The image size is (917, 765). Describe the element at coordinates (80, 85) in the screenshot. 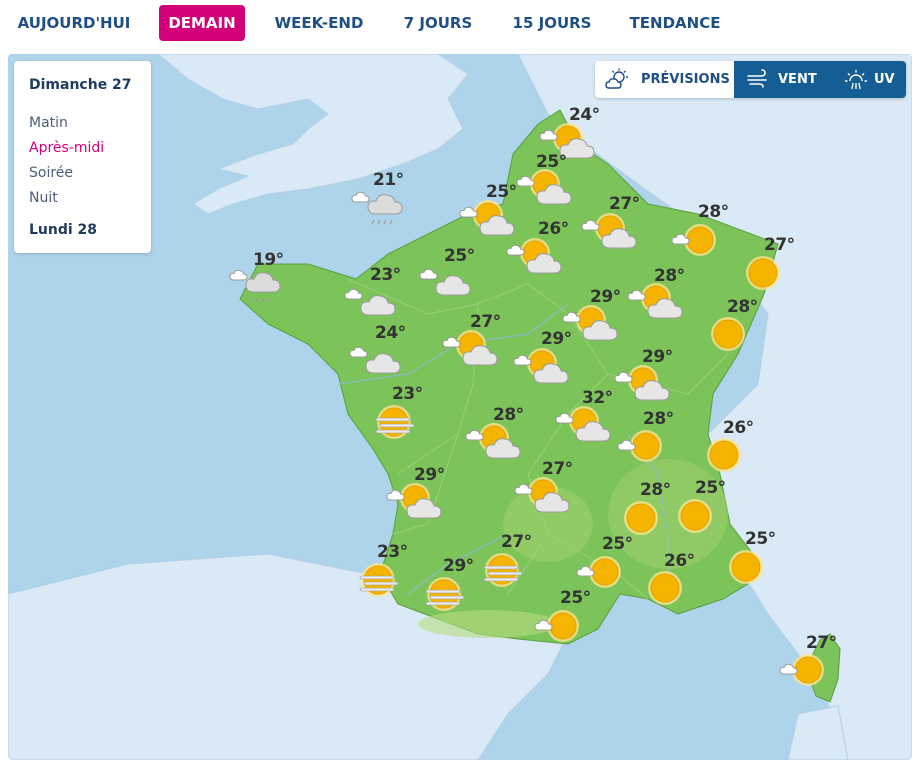

I see `day-label-current: Dimanche 27` at that location.